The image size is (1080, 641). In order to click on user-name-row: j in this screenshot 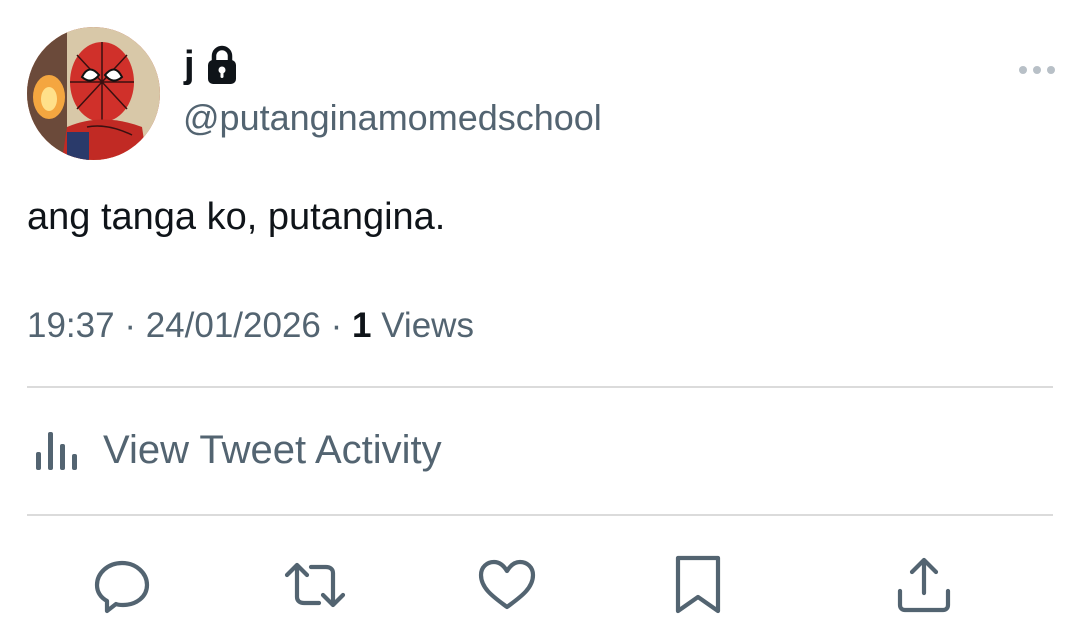, I will do `click(211, 65)`.